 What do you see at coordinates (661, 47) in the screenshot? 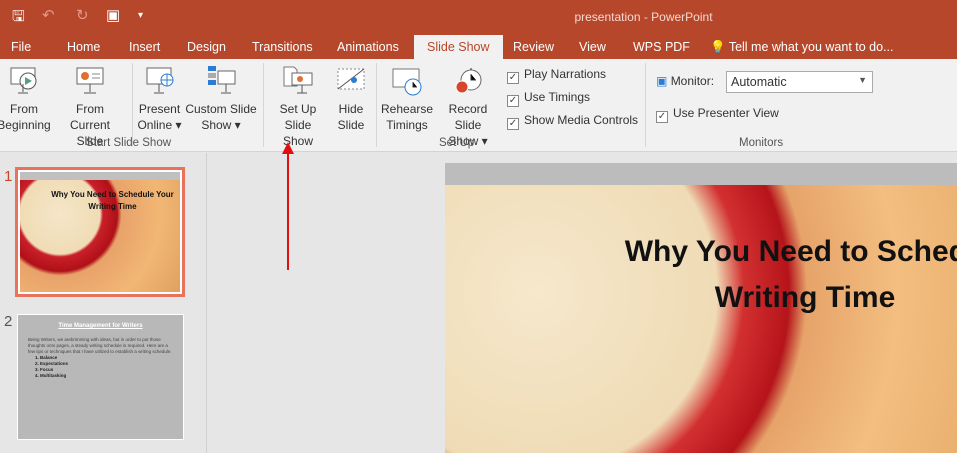
I see `tab-wps-pdf: WPS PDF` at bounding box center [661, 47].